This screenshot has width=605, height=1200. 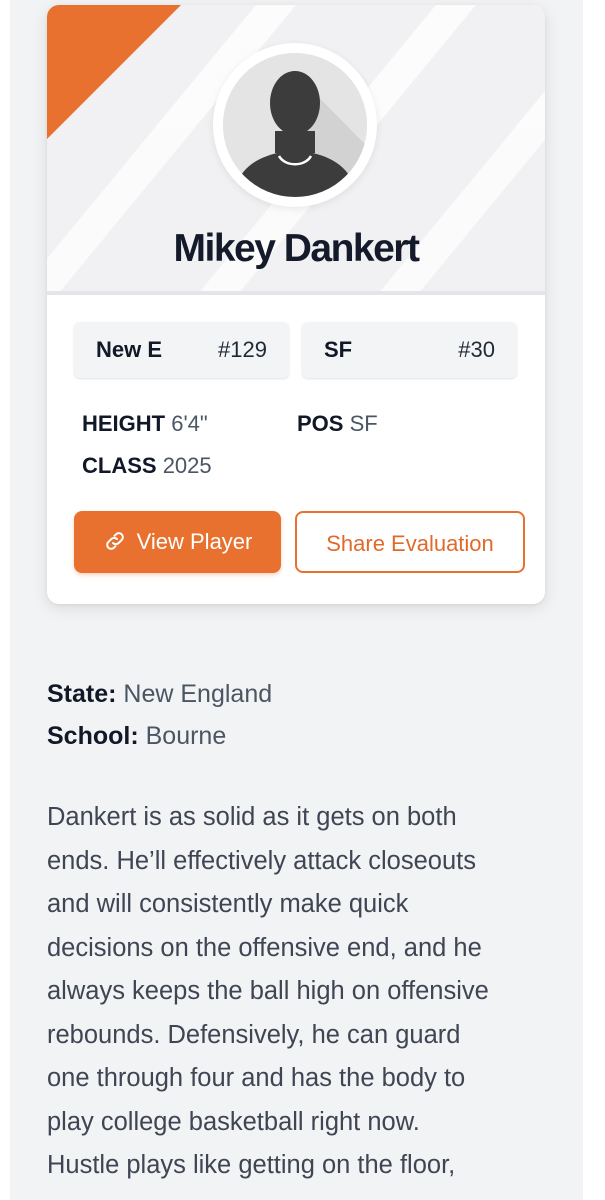 I want to click on height-attribute: HEIGHT 6'4", so click(x=145, y=424).